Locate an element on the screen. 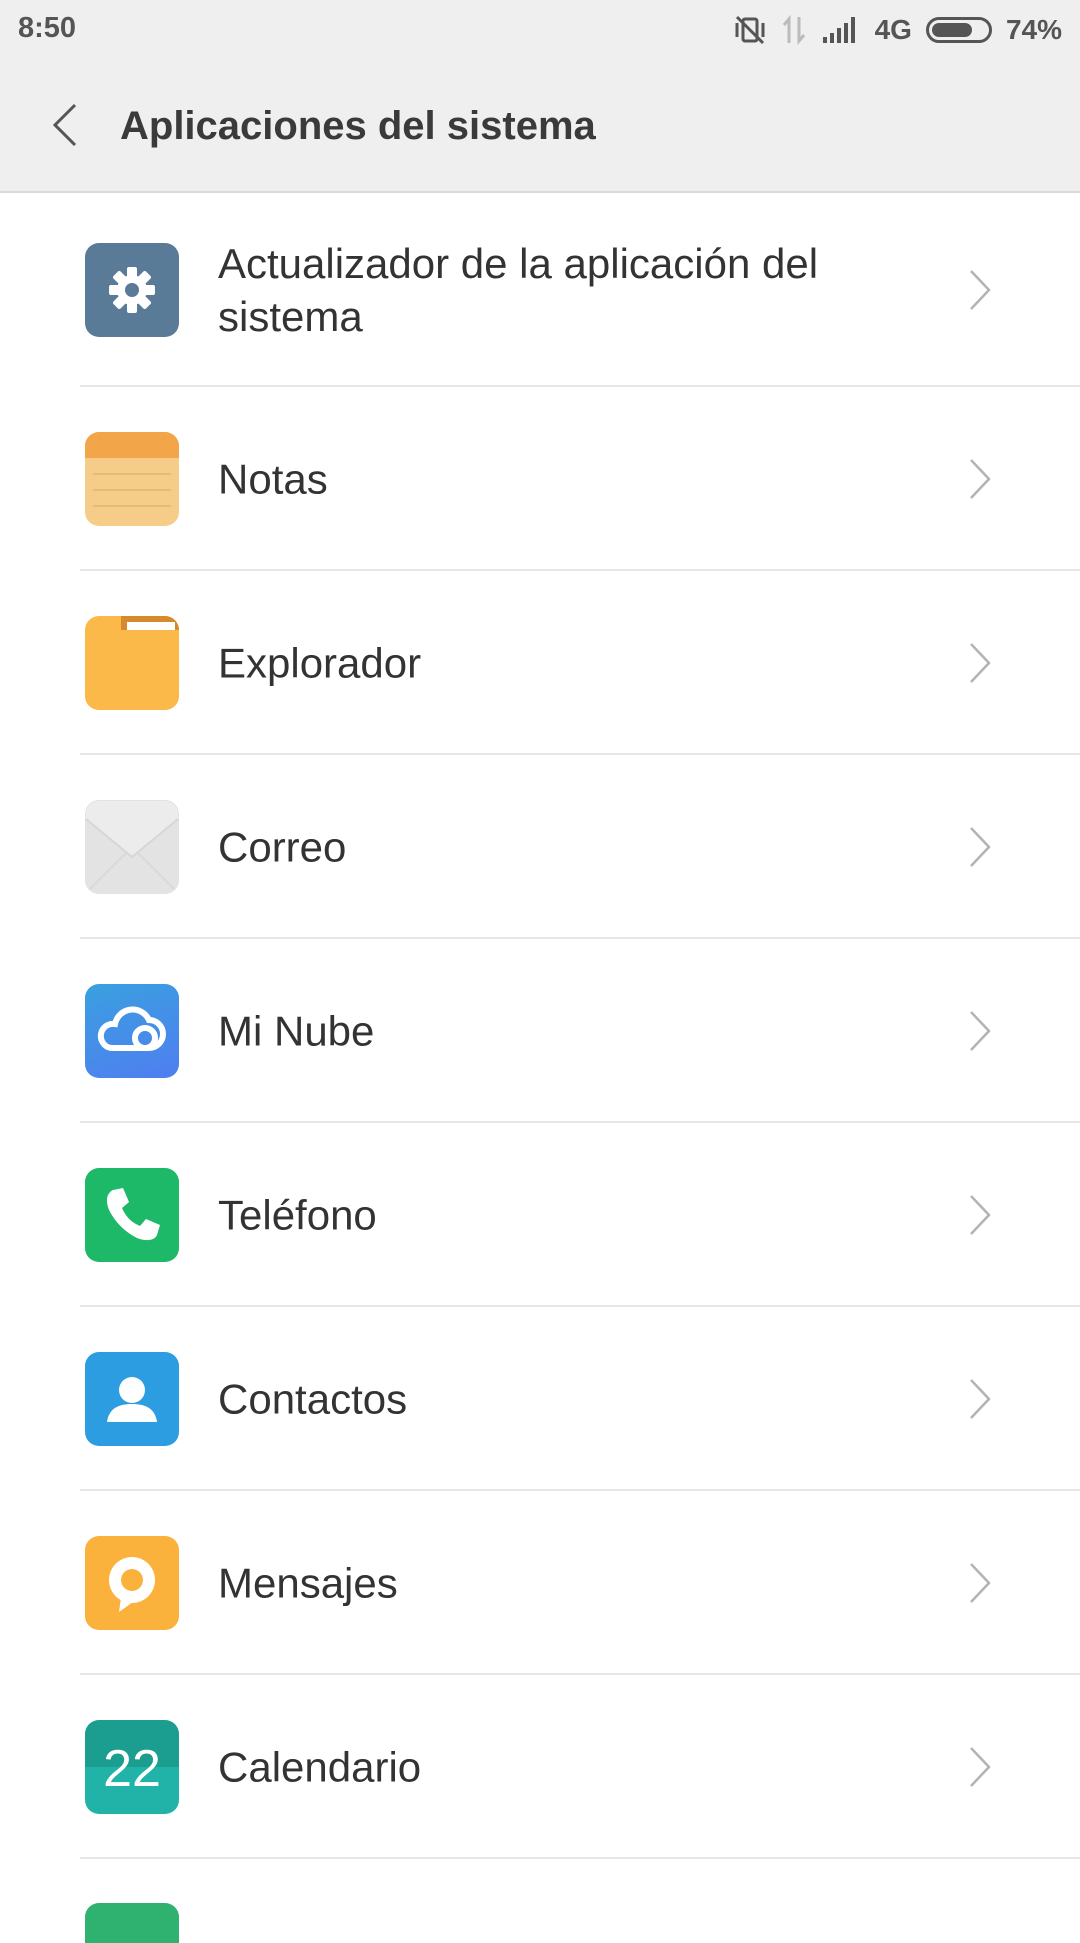  list-item-mensajes: Mensajes is located at coordinates (540, 1583).